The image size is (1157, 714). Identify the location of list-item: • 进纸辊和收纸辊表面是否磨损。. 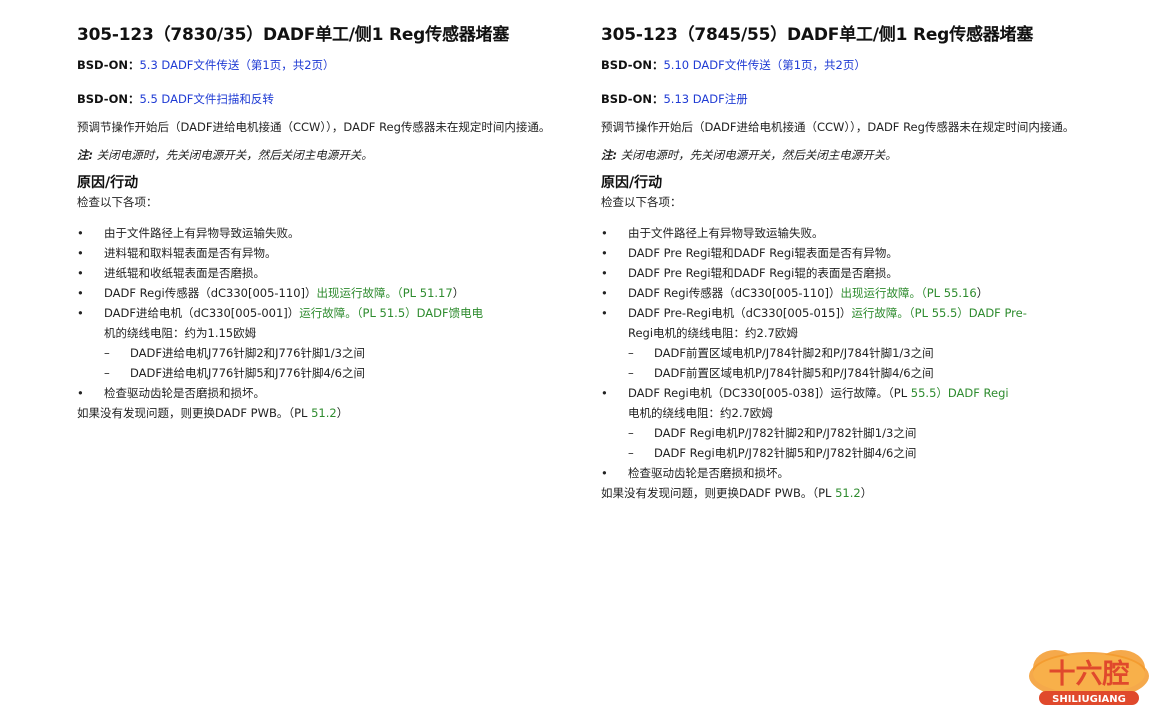
(347, 273).